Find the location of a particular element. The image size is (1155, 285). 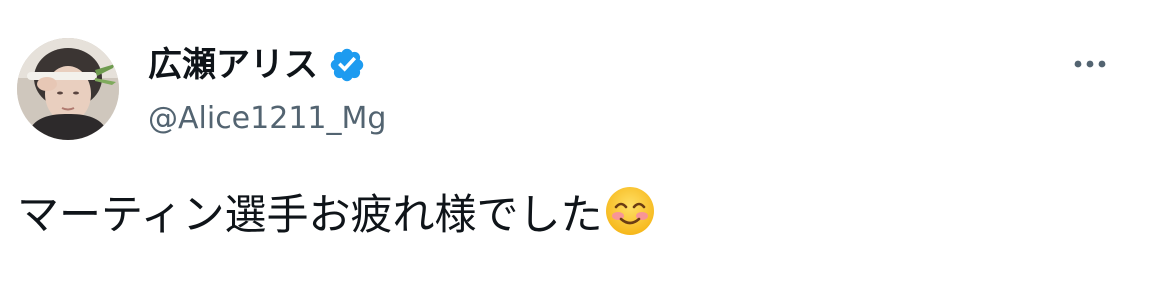

verified-badge-icon is located at coordinates (347, 65).